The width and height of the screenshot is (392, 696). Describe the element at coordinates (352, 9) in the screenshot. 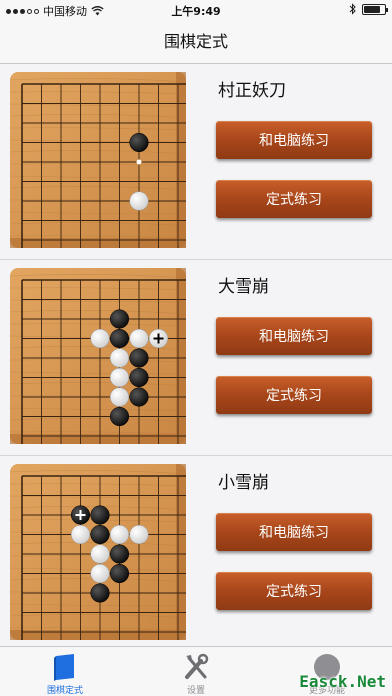

I see `bluetooth-icon` at that location.